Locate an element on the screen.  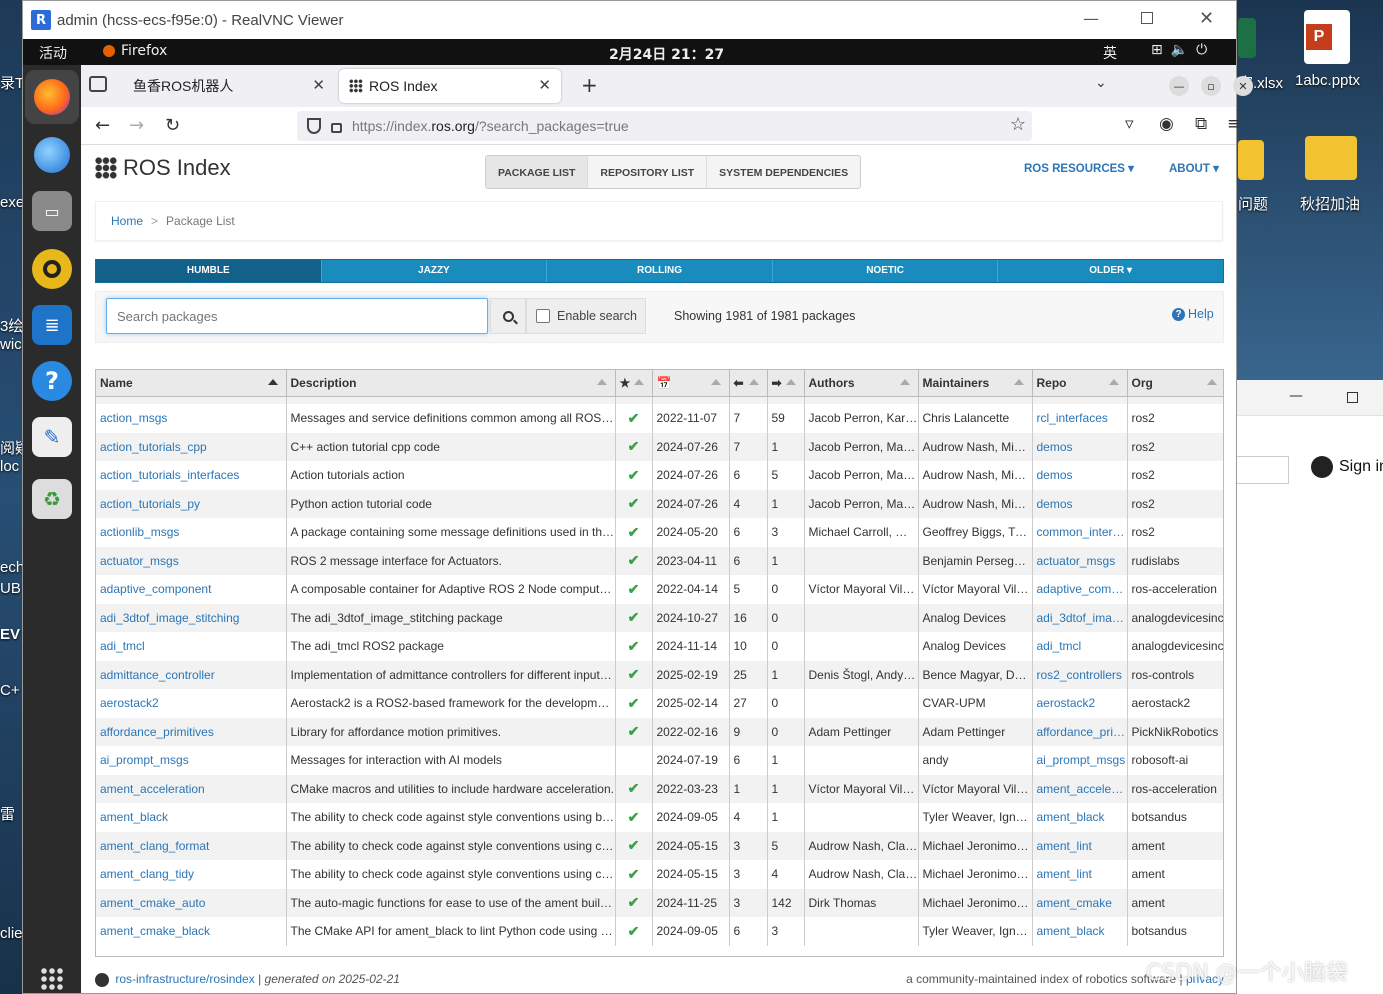
tab-ros-index: ROS Index ✕ is located at coordinates (450, 86).